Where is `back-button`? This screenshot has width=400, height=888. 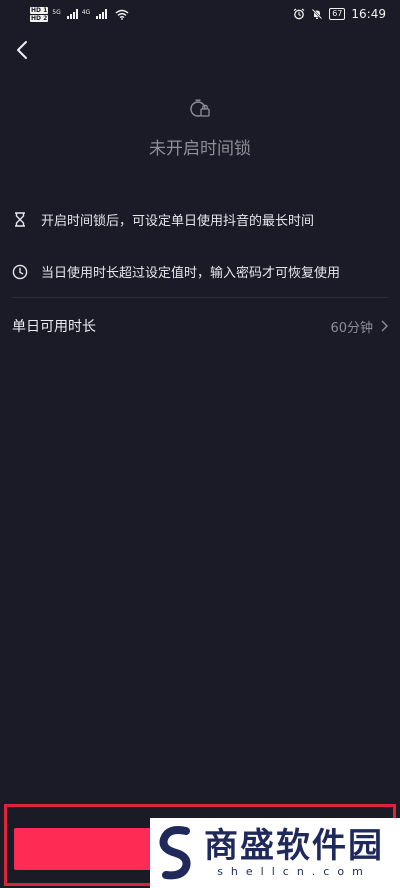
back-button is located at coordinates (22, 50).